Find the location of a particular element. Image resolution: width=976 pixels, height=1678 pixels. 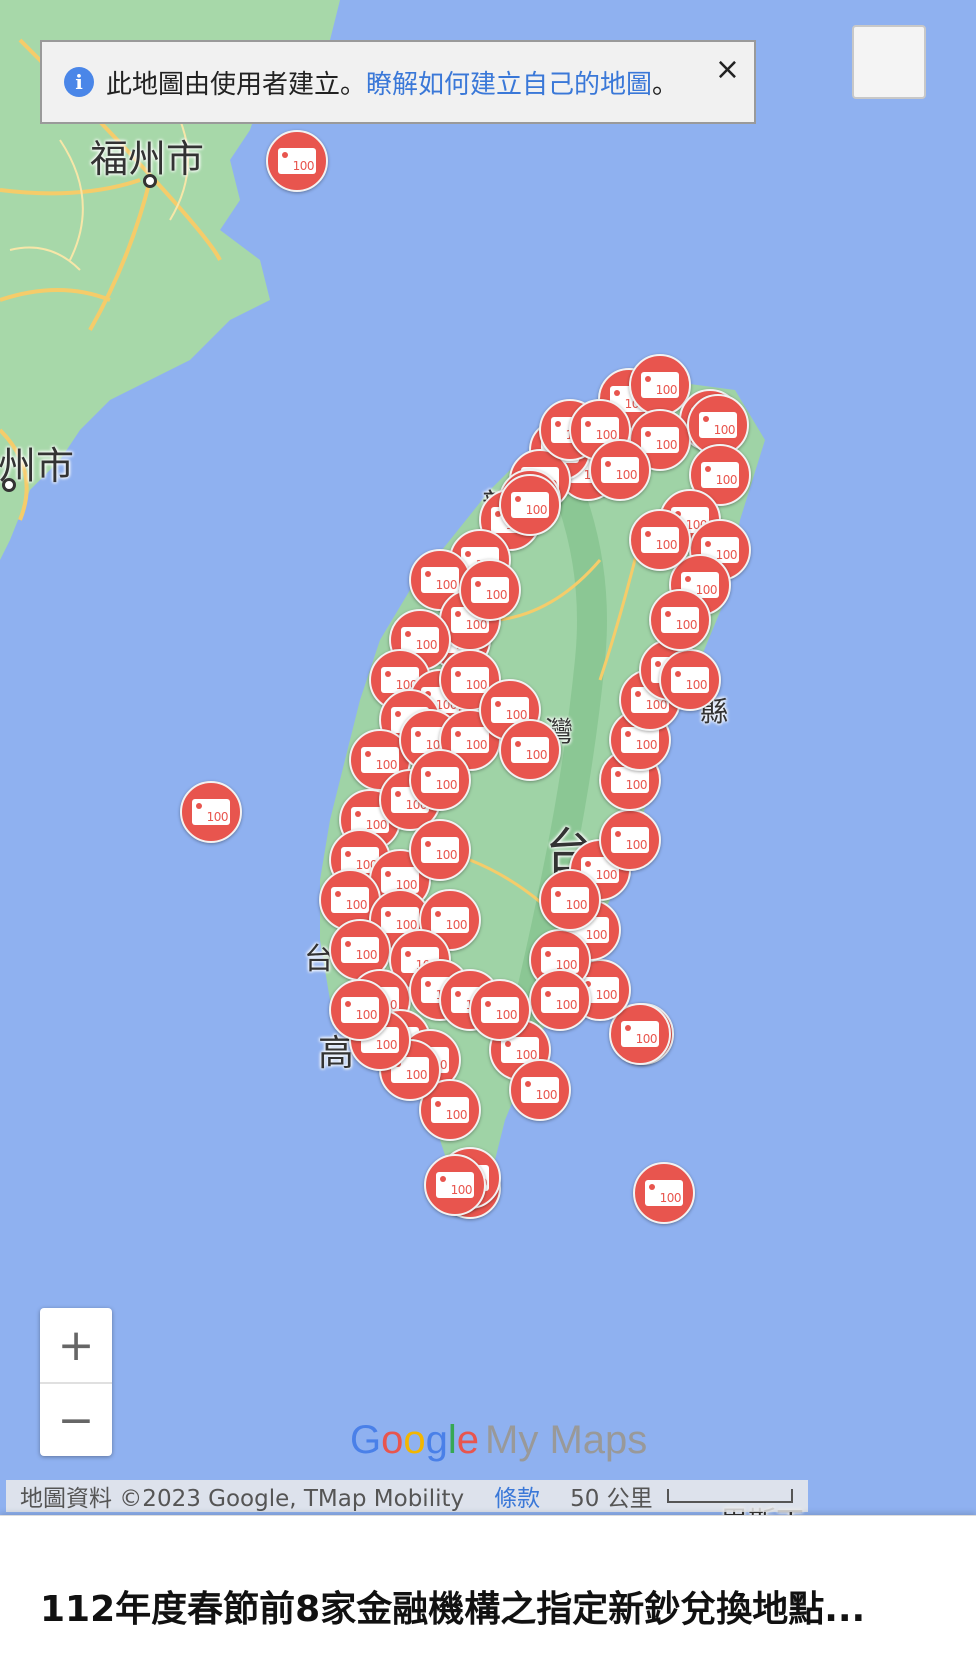

zoom-out-button: − is located at coordinates (76, 1419).